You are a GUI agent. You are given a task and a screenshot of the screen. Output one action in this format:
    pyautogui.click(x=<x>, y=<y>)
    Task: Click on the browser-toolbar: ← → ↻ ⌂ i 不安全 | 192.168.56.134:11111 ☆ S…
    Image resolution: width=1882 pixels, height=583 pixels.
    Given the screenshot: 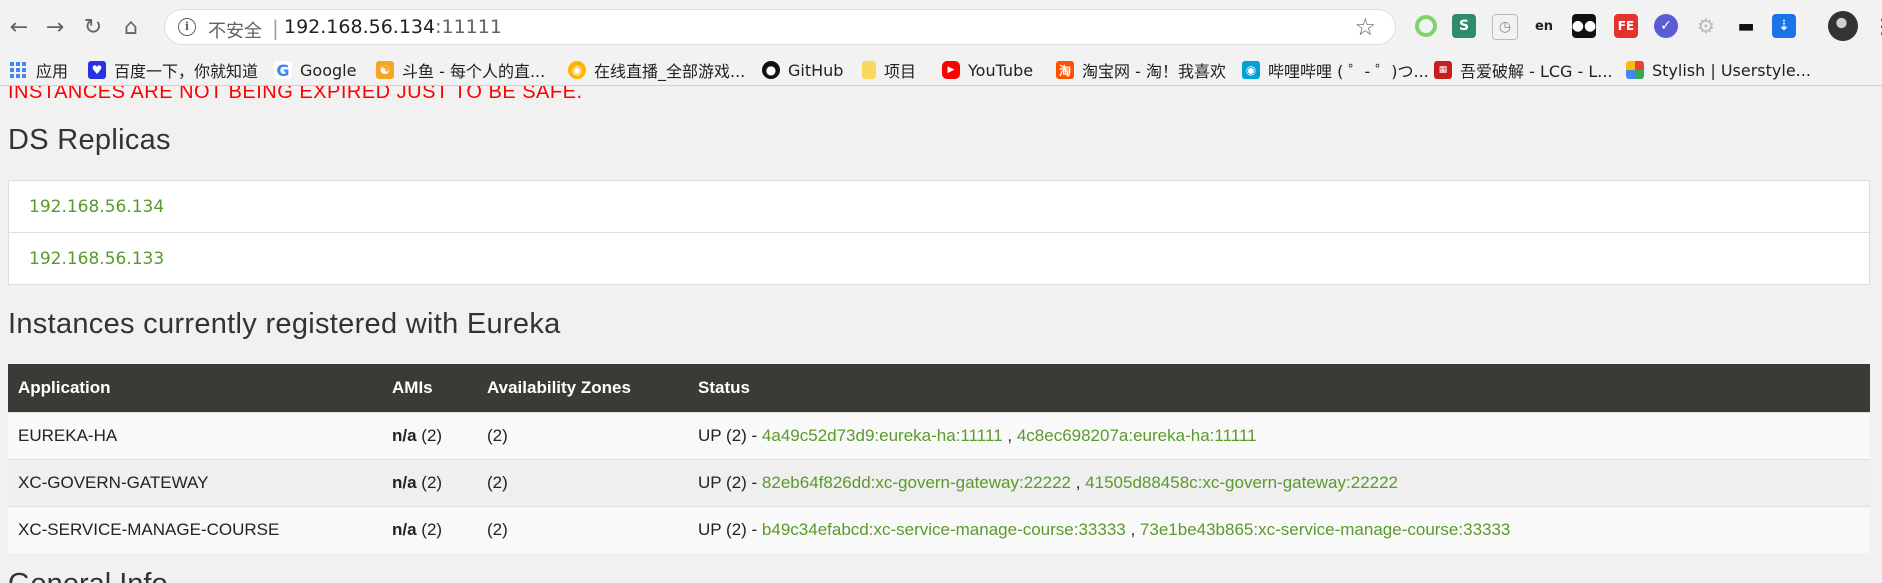 What is the action you would take?
    pyautogui.click(x=941, y=27)
    